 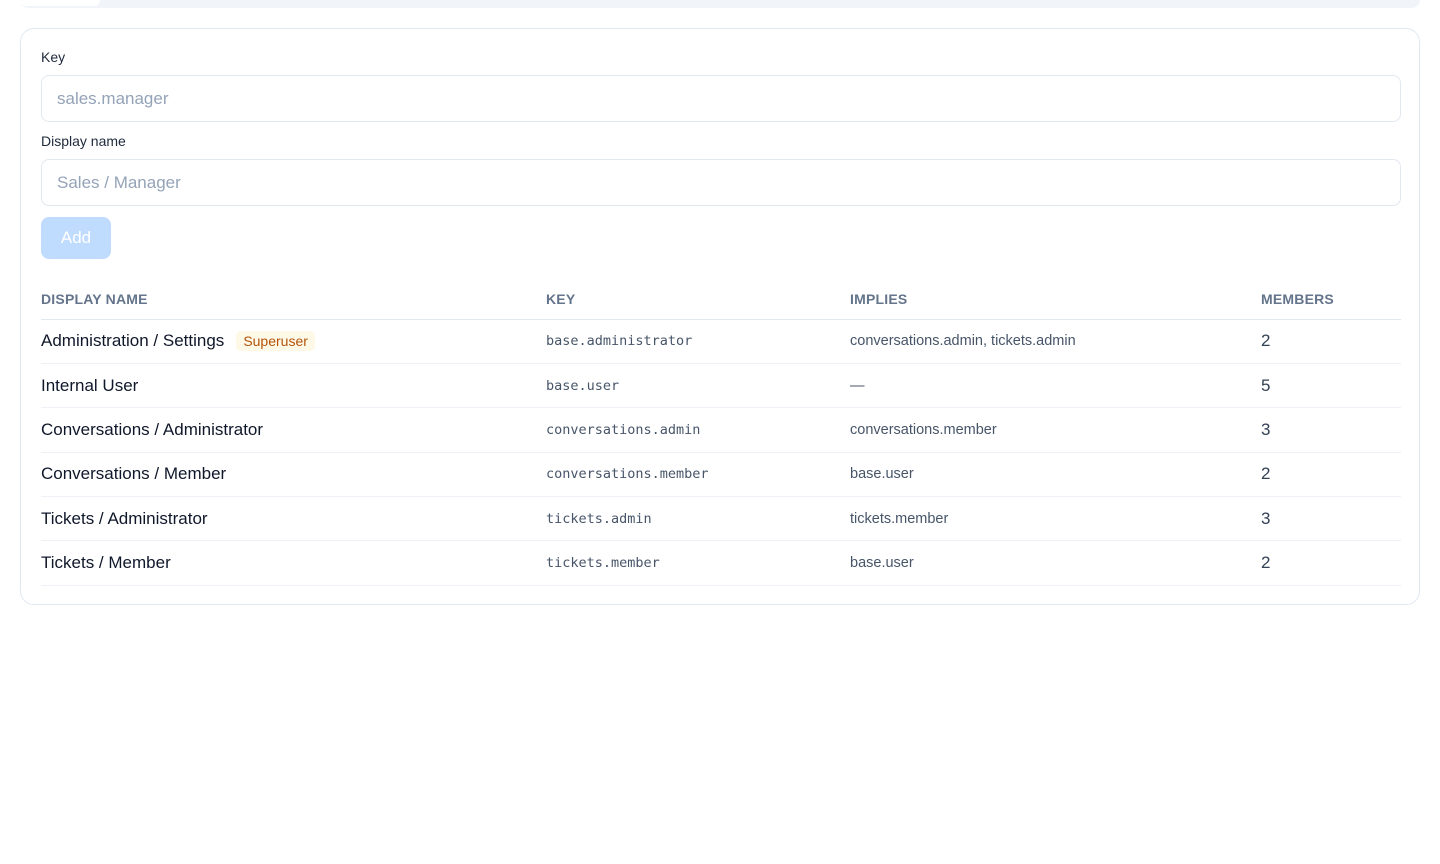 What do you see at coordinates (53, 57) in the screenshot?
I see `key-field-label: Key` at bounding box center [53, 57].